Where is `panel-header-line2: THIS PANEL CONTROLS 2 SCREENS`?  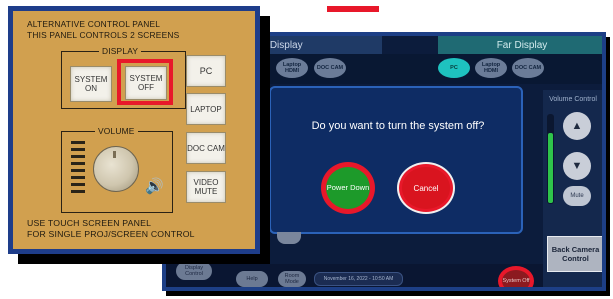
panel-header-line2: THIS PANEL CONTROLS 2 SCREENS is located at coordinates (103, 35).